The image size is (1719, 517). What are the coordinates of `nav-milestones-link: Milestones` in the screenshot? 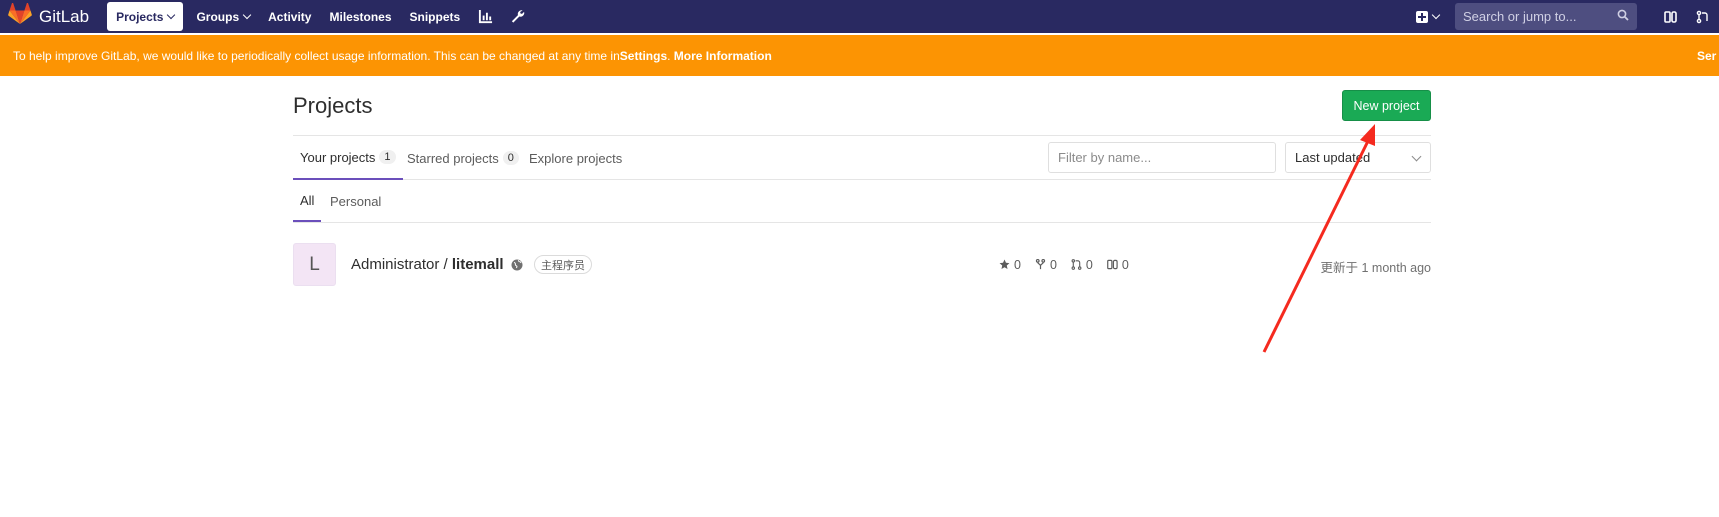 It's located at (360, 16).